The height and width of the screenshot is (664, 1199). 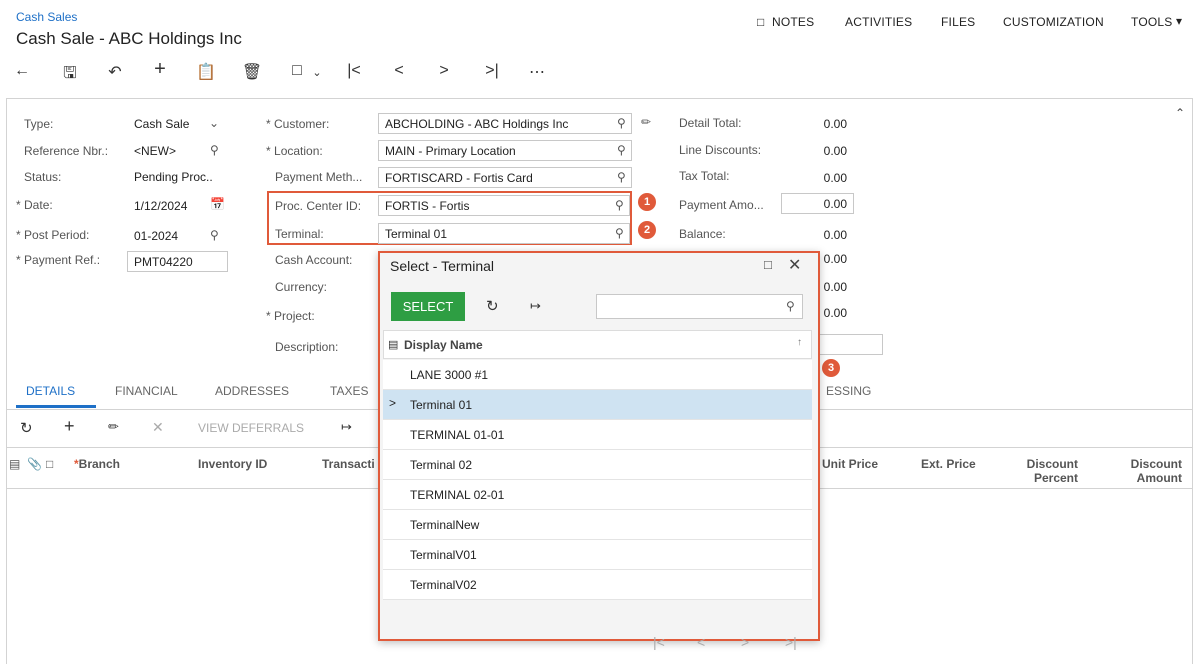 I want to click on location-input: MAIN - Primary Location, so click(x=505, y=150).